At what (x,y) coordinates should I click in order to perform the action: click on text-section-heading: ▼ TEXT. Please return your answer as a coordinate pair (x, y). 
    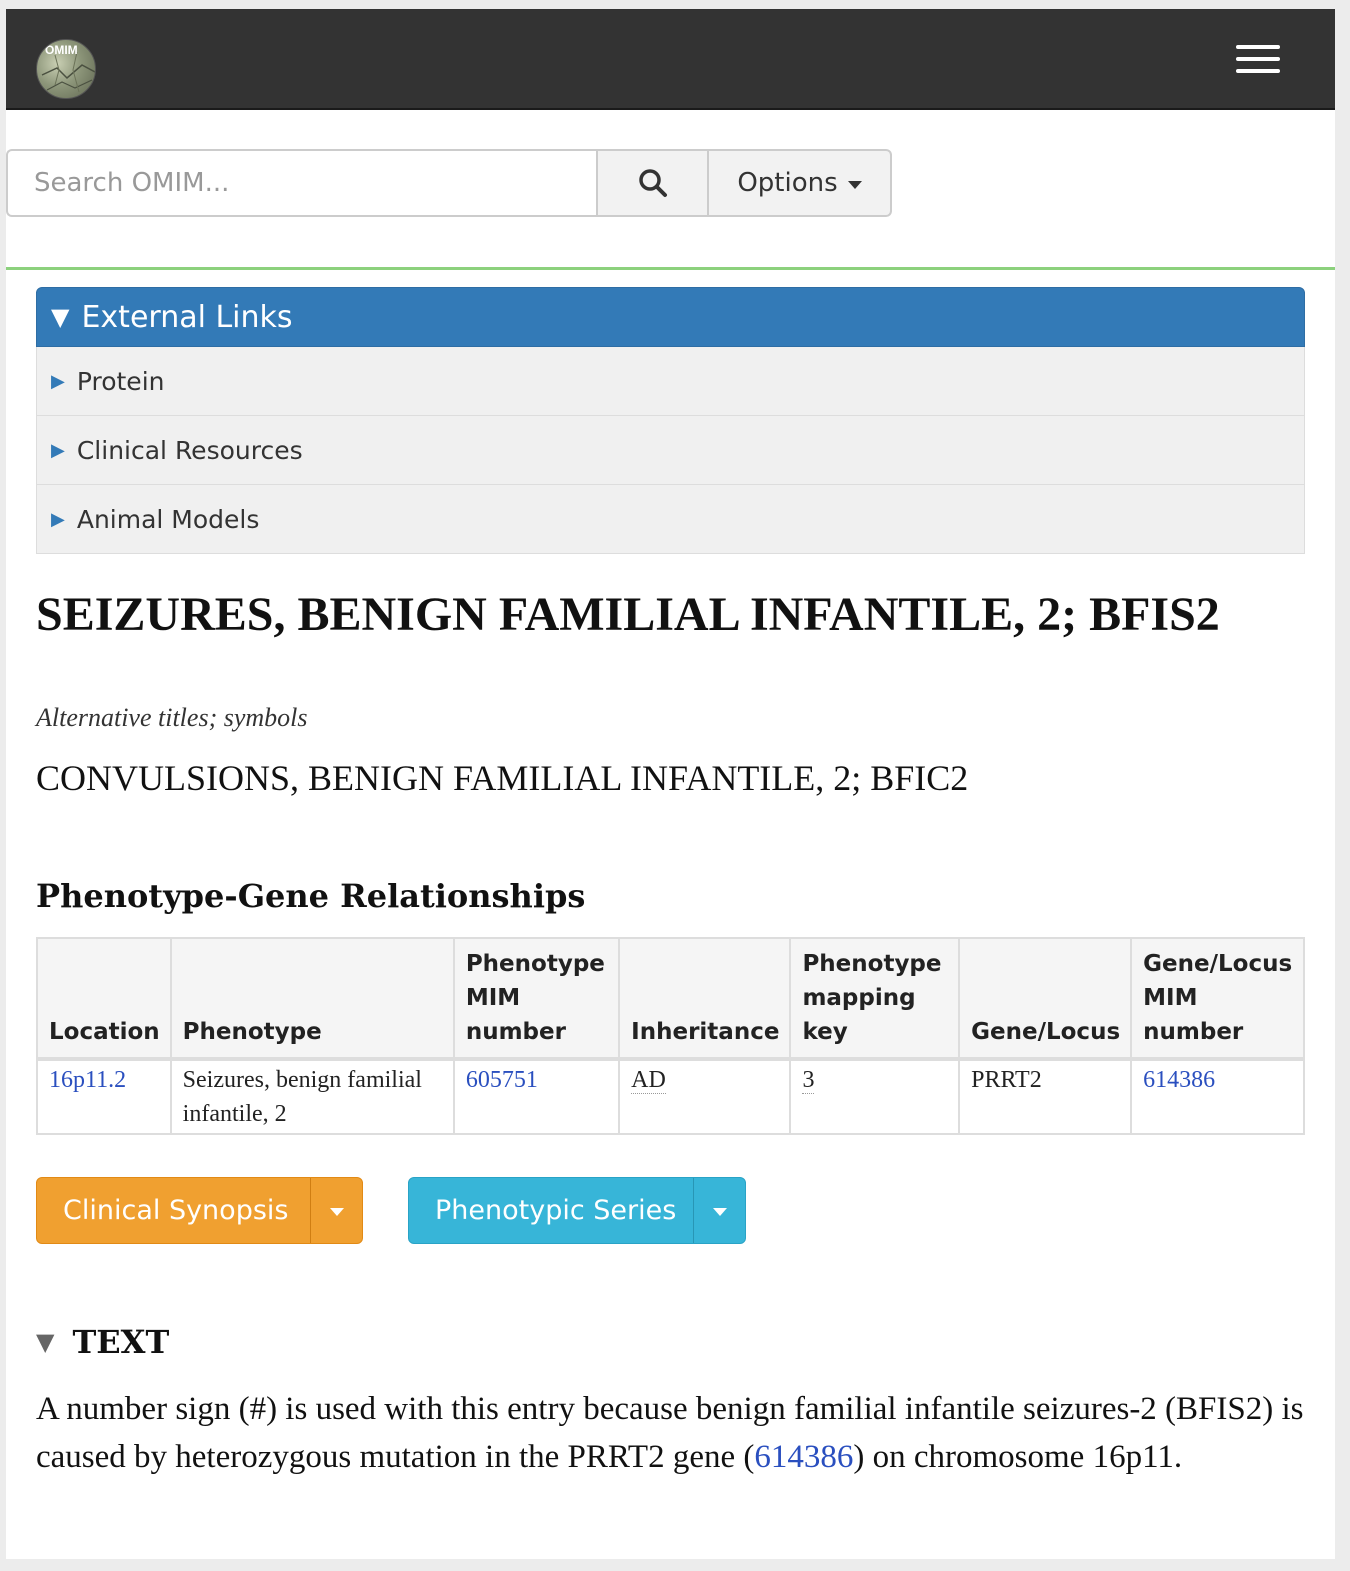
    Looking at the image, I should click on (102, 1342).